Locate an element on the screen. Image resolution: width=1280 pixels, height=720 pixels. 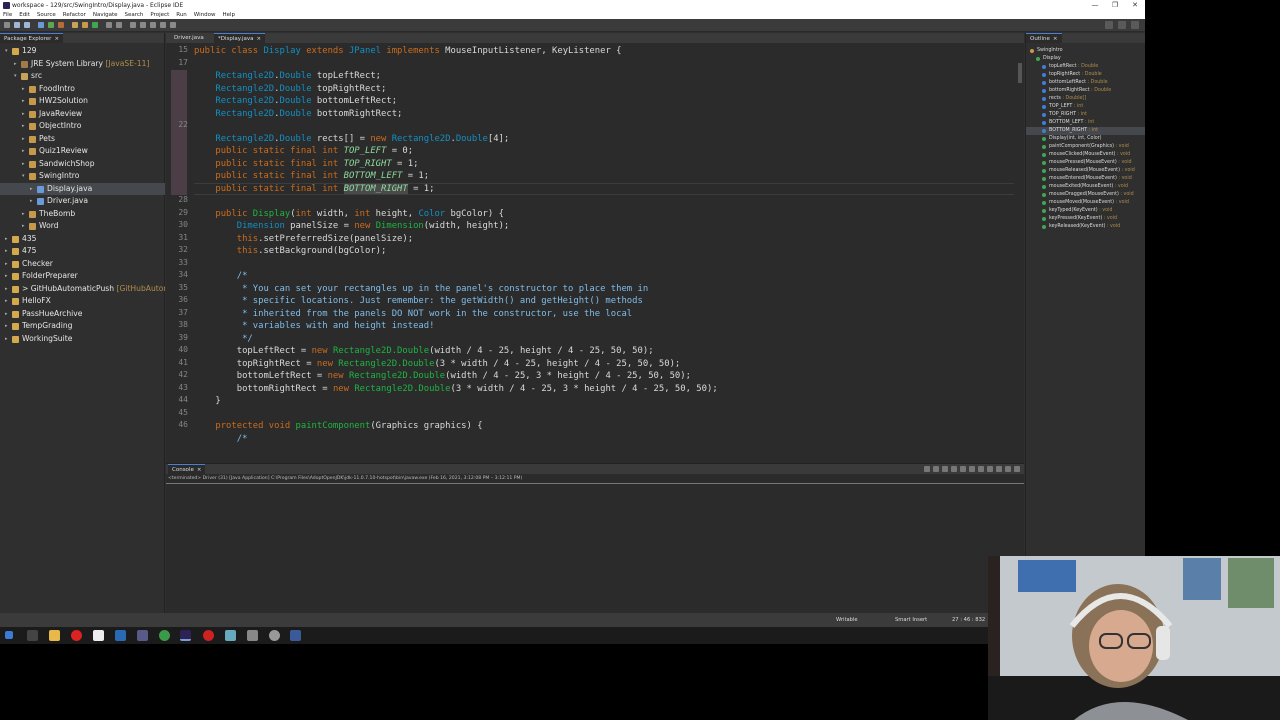
tree-item: ▸ SandwichShop is located at coordinates (82, 164).